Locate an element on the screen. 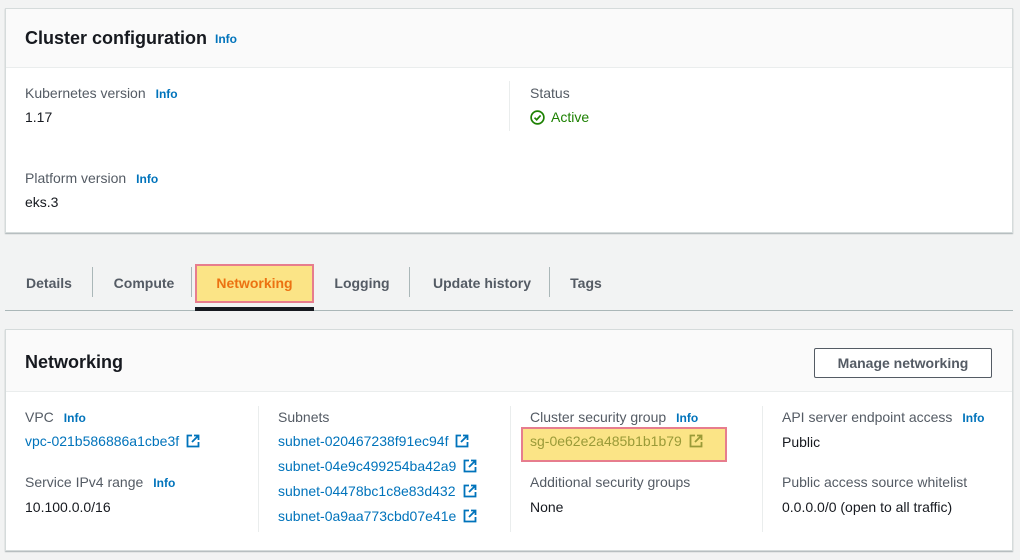 Image resolution: width=1020 pixels, height=560 pixels. api-endpoint-access-info-link: Info is located at coordinates (973, 418).